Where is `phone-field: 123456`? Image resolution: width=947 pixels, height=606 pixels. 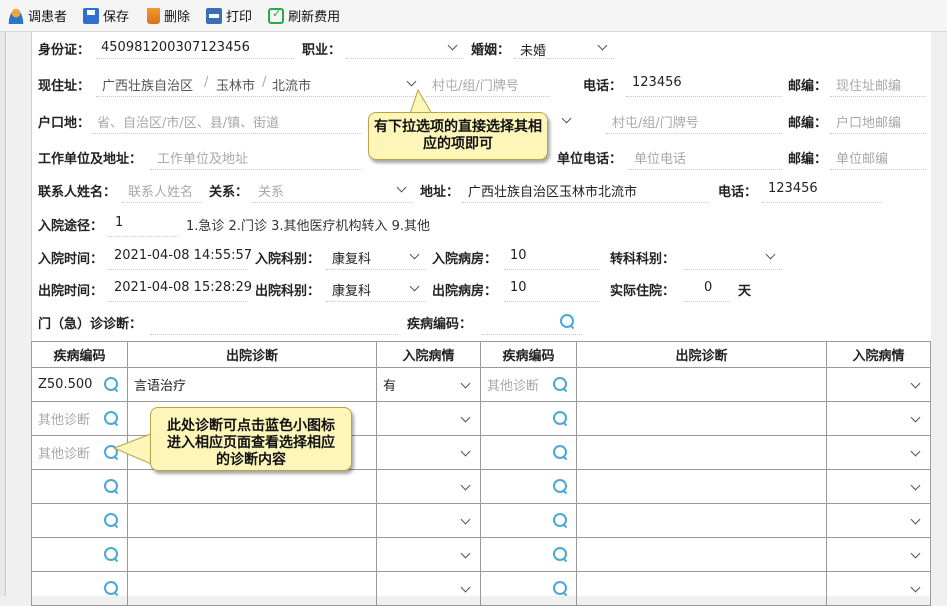
phone-field: 123456 is located at coordinates (657, 82).